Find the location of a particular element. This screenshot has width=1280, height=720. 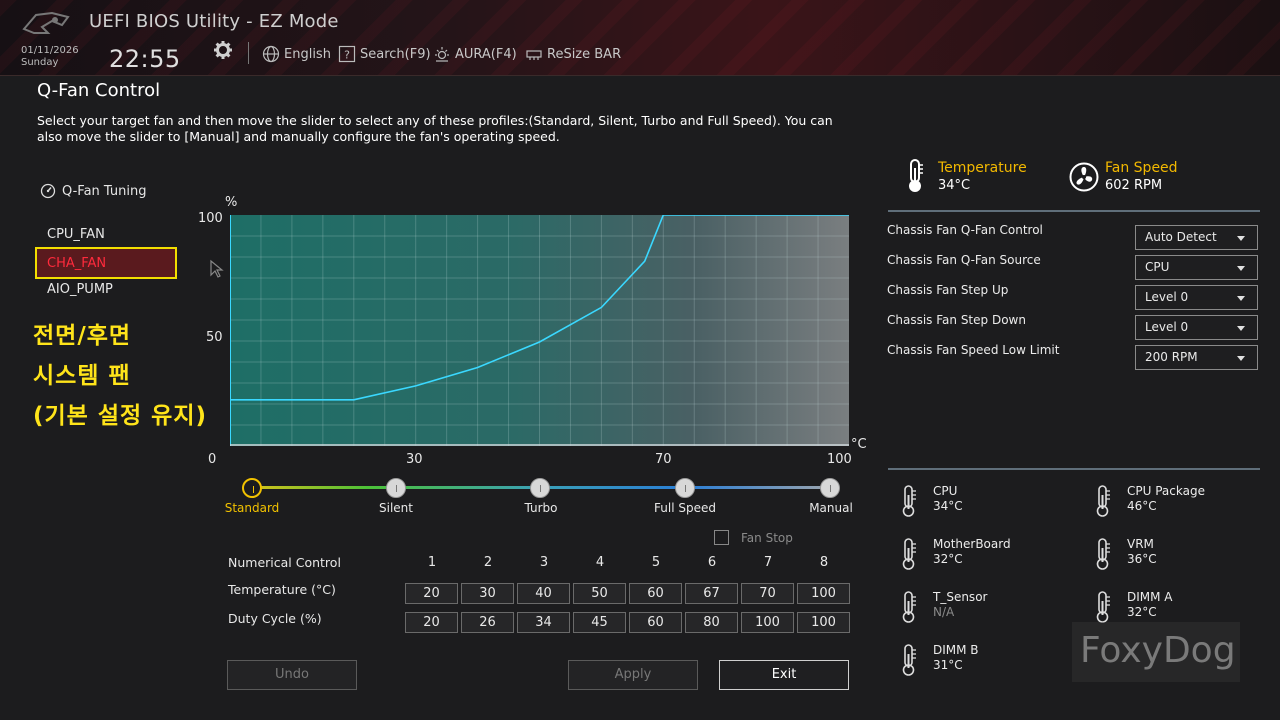

temperature-cell: 67 is located at coordinates (711, 593).